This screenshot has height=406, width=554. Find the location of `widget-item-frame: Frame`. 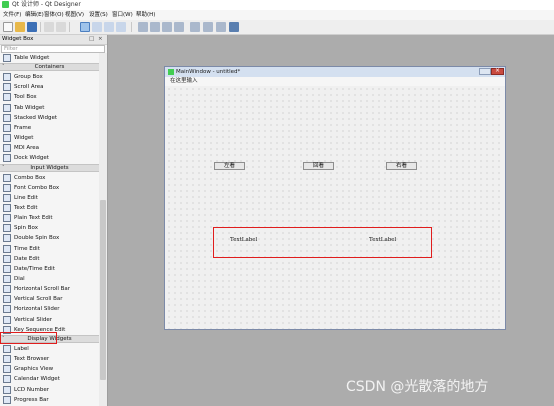

widget-item-frame: Frame is located at coordinates (49, 128).